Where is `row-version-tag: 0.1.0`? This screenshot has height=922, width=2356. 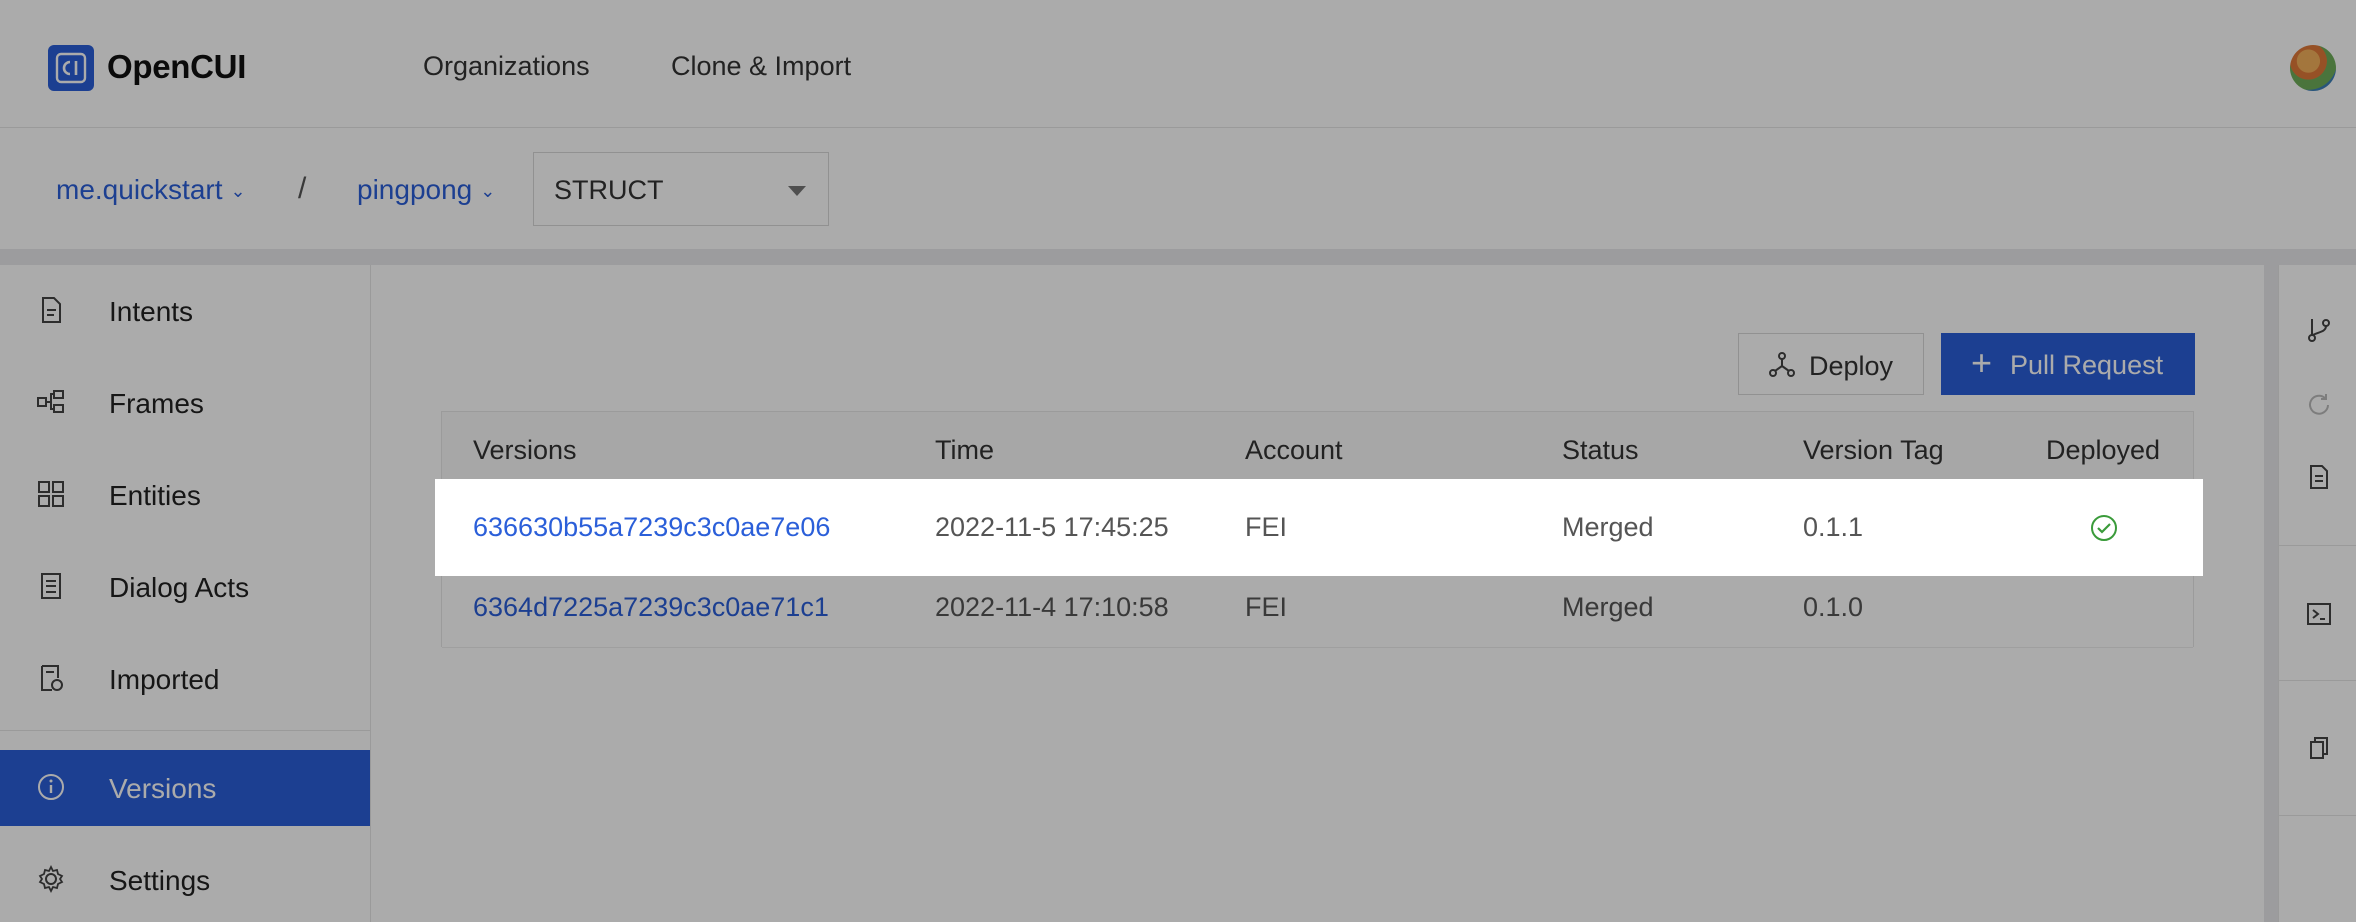
row-version-tag: 0.1.0 is located at coordinates (1833, 607).